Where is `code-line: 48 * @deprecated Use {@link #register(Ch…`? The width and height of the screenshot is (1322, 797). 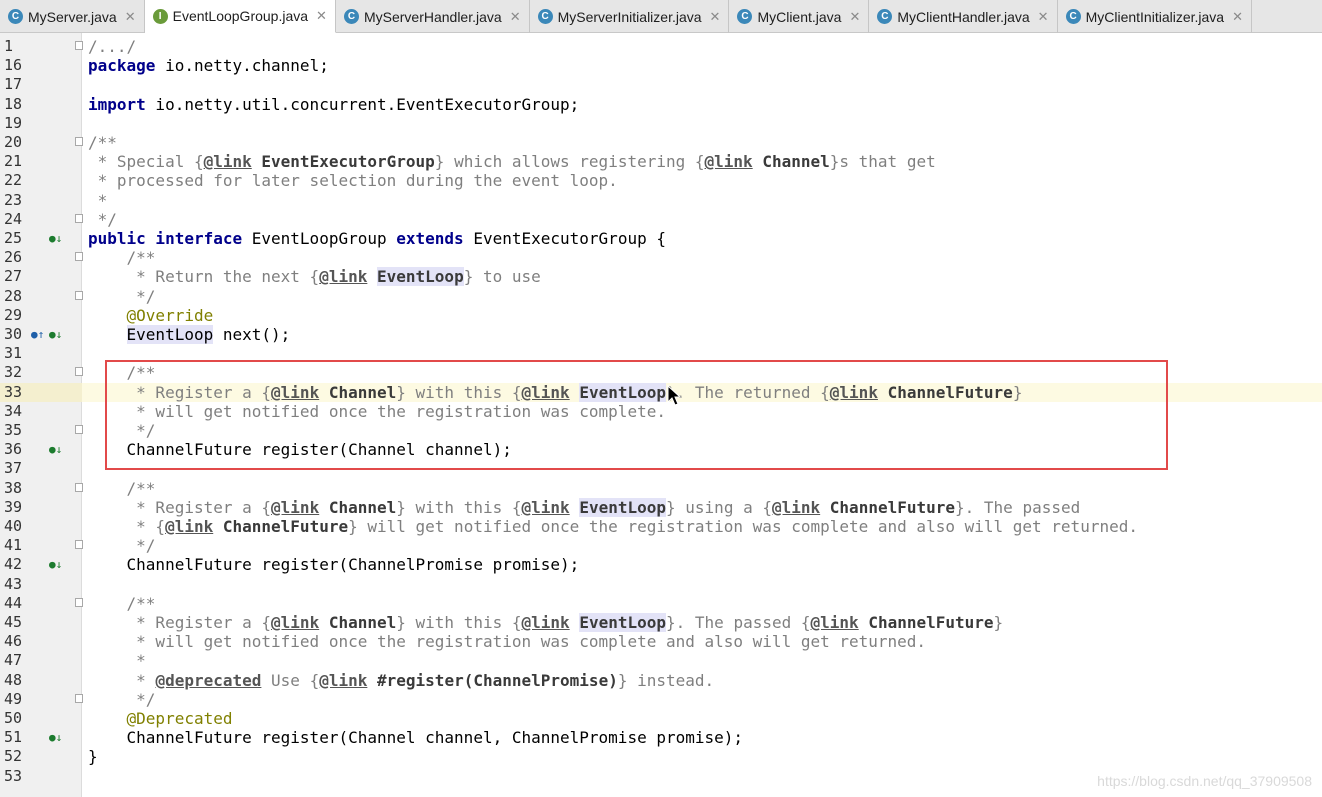 code-line: 48 * @deprecated Use {@link #register(Ch… is located at coordinates (661, 680).